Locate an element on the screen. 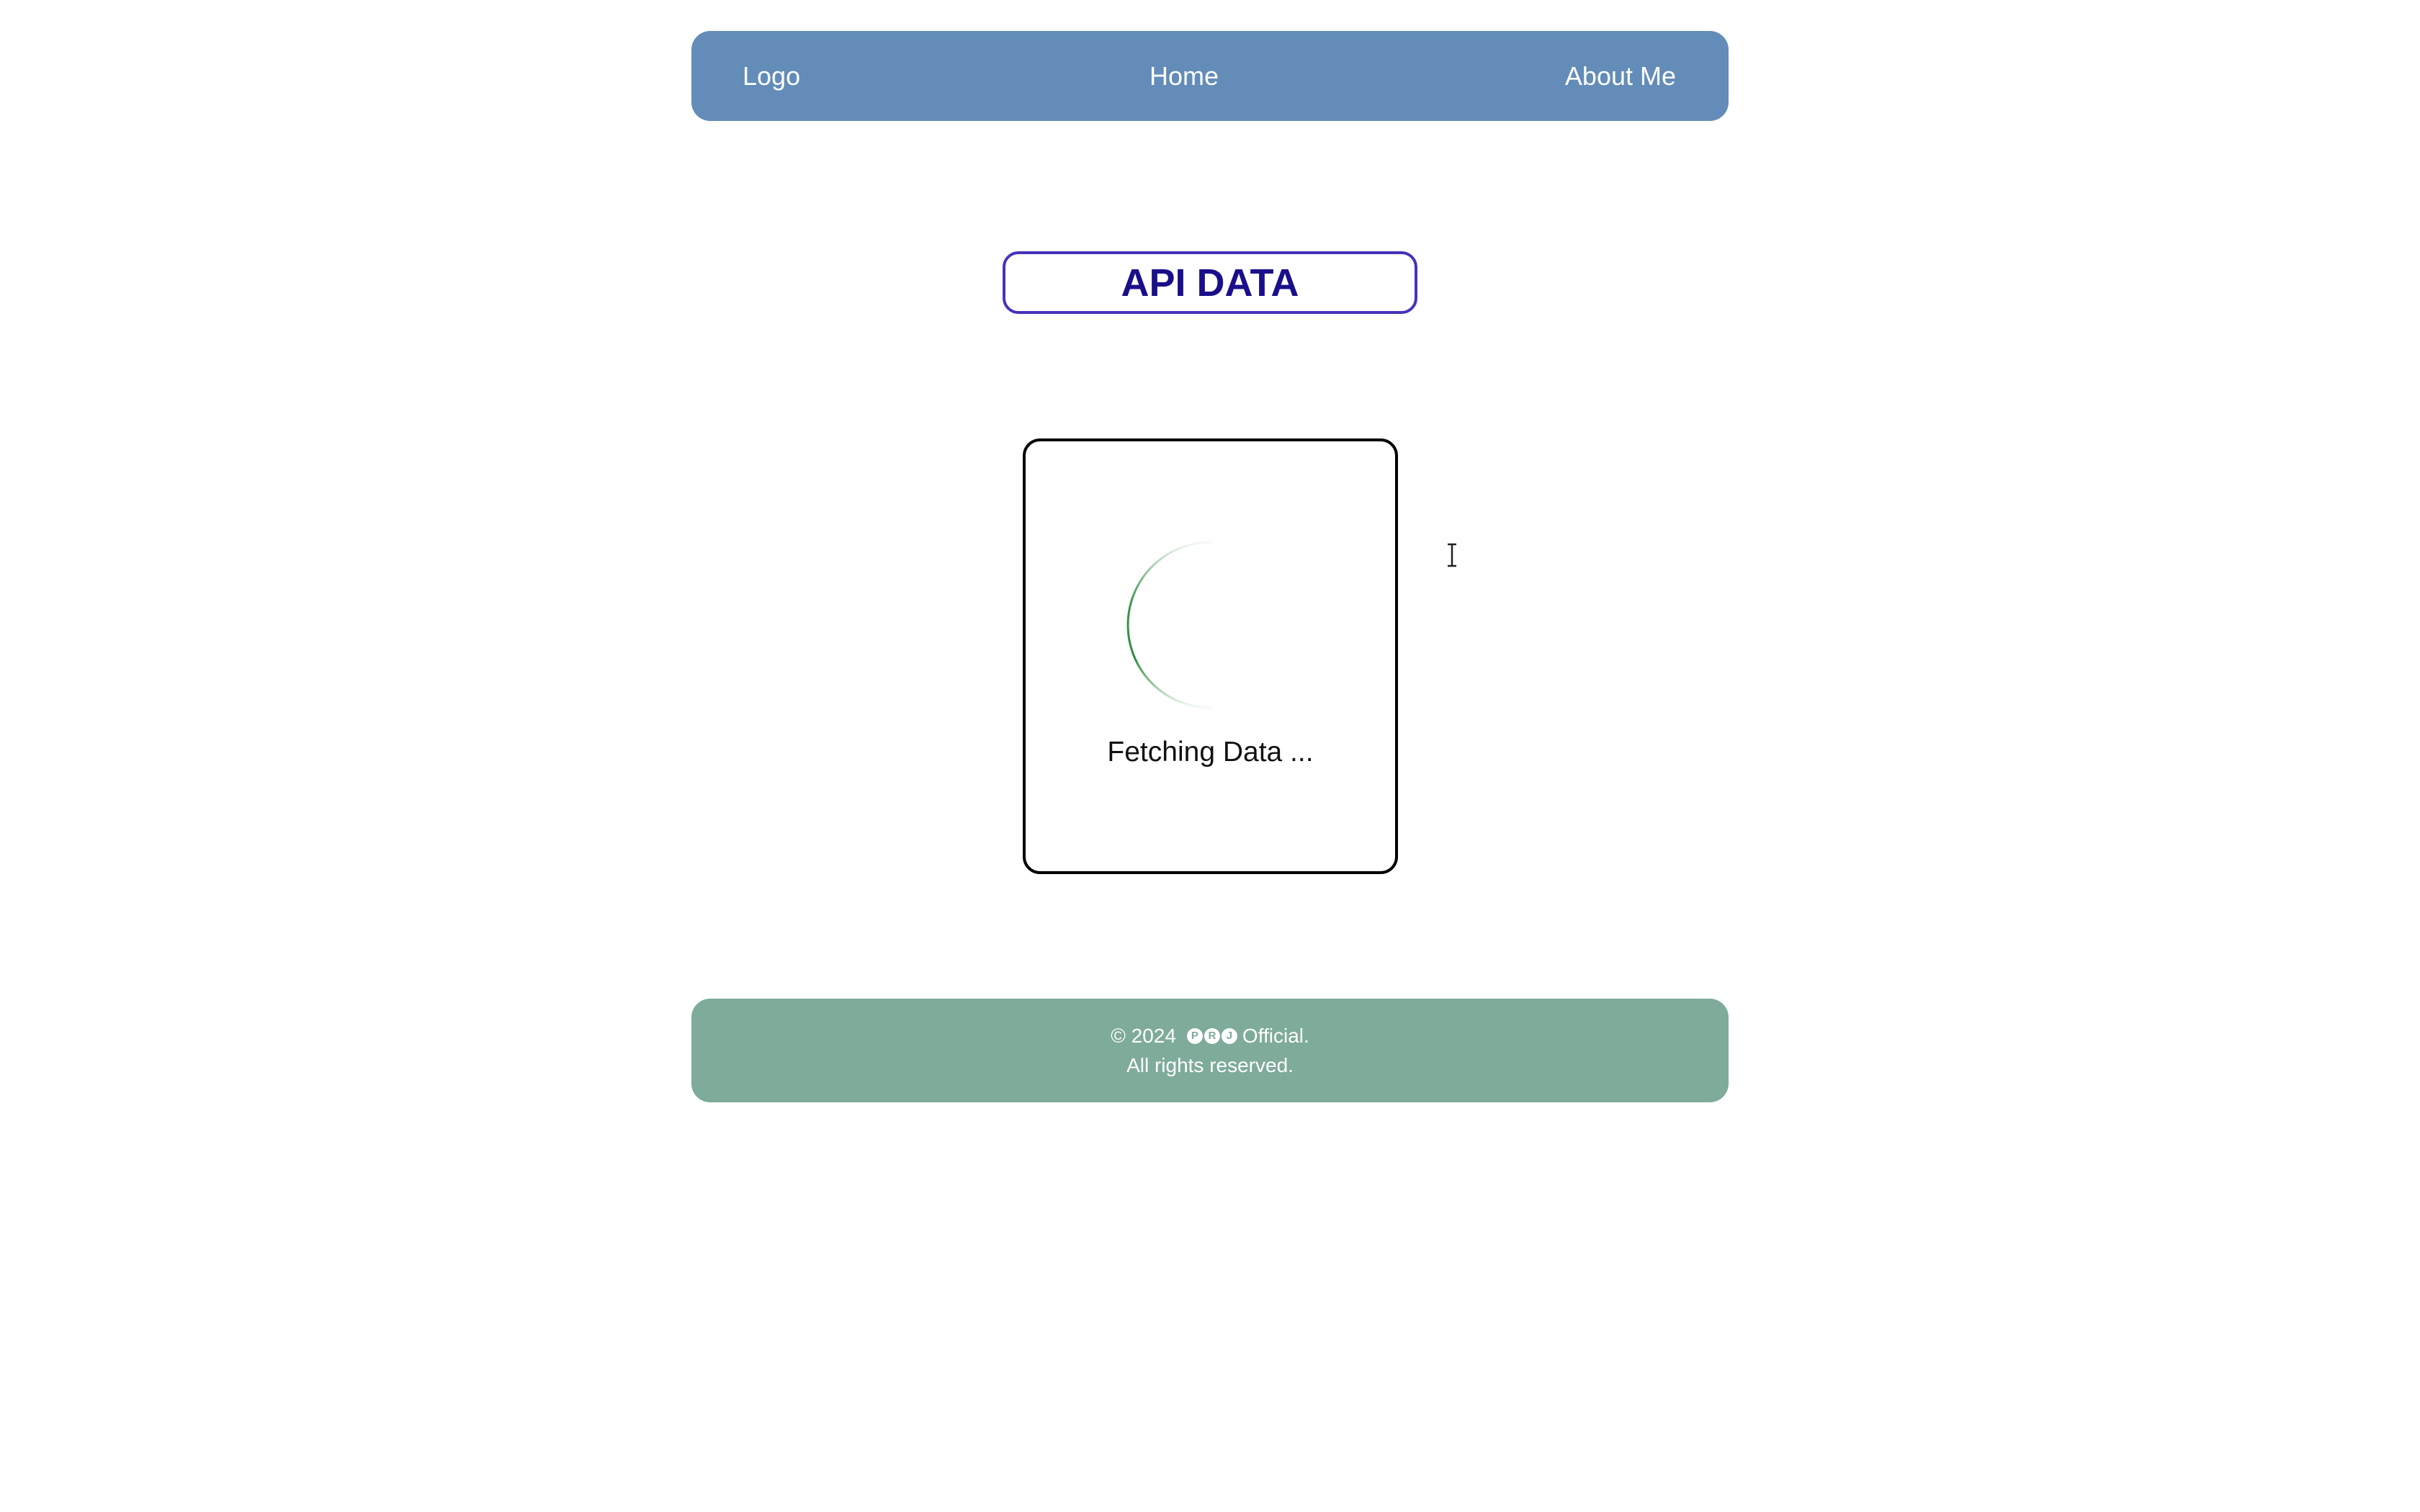  brand-icons: P R J is located at coordinates (1212, 1035).